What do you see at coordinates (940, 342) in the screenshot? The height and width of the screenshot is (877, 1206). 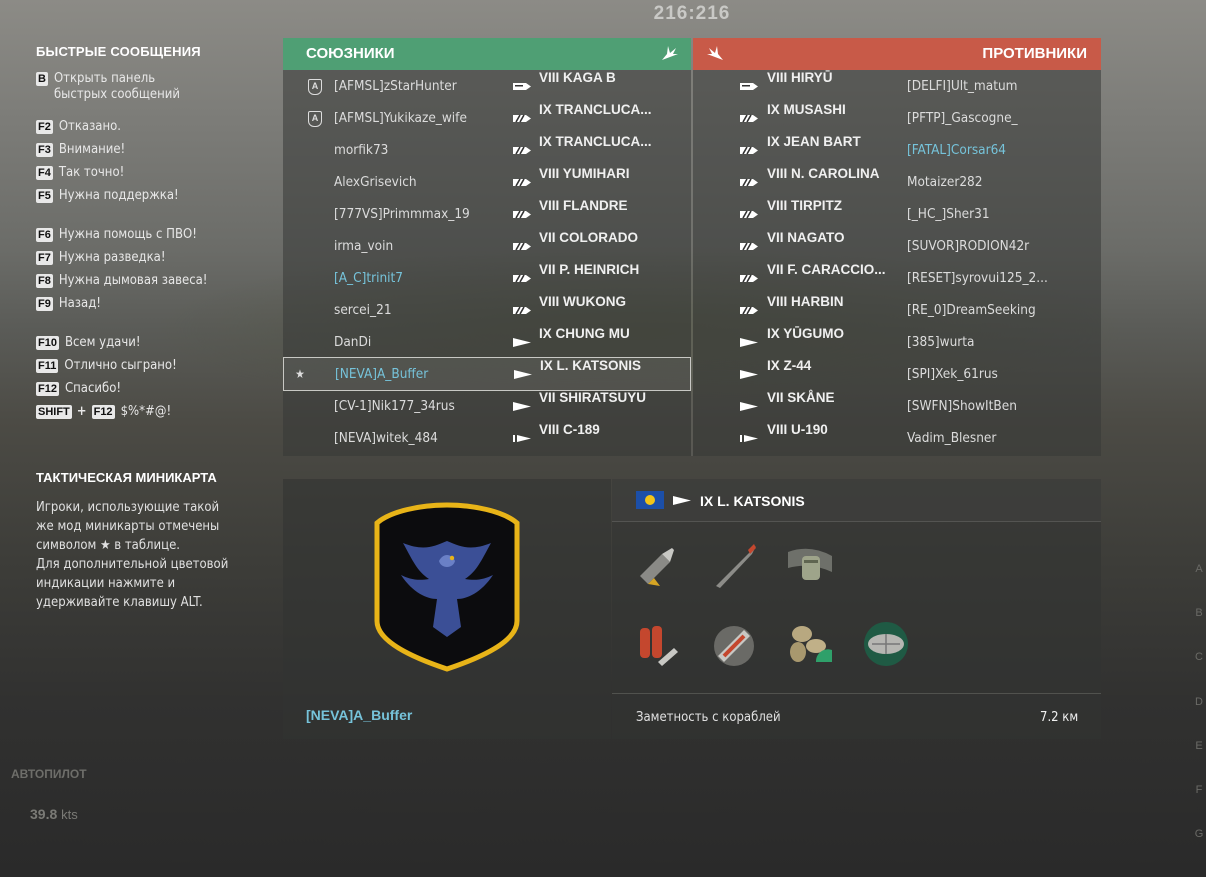 I see `player-name: [385]wurta` at bounding box center [940, 342].